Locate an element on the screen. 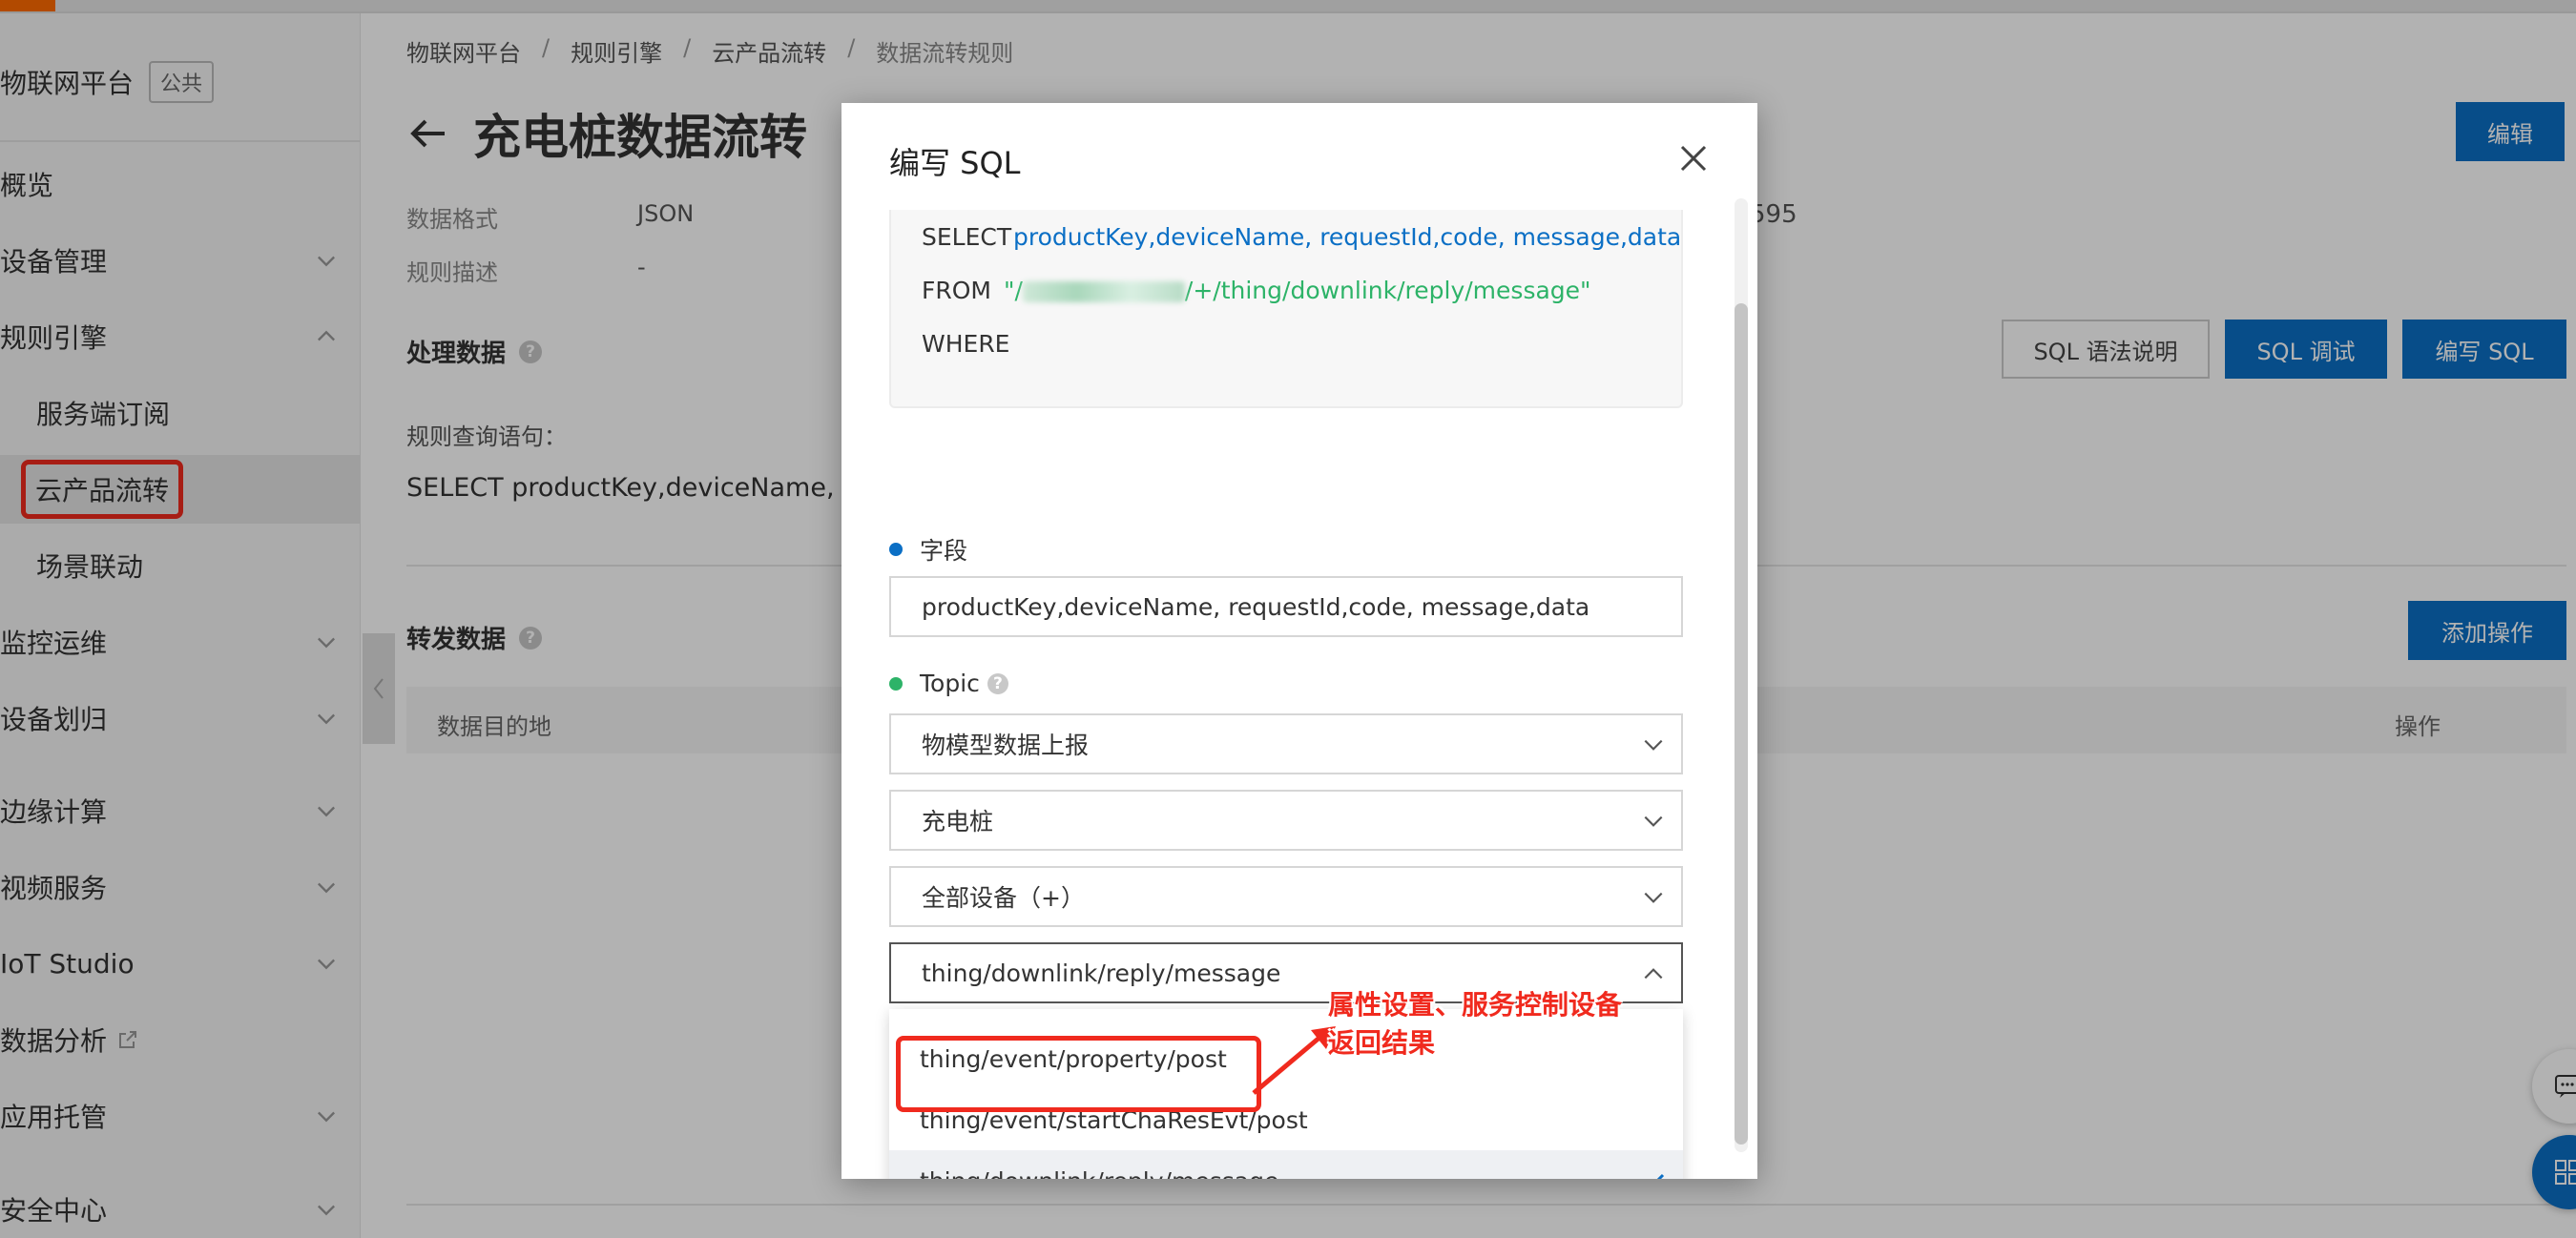  sql-keyword: WHERE is located at coordinates (966, 344).